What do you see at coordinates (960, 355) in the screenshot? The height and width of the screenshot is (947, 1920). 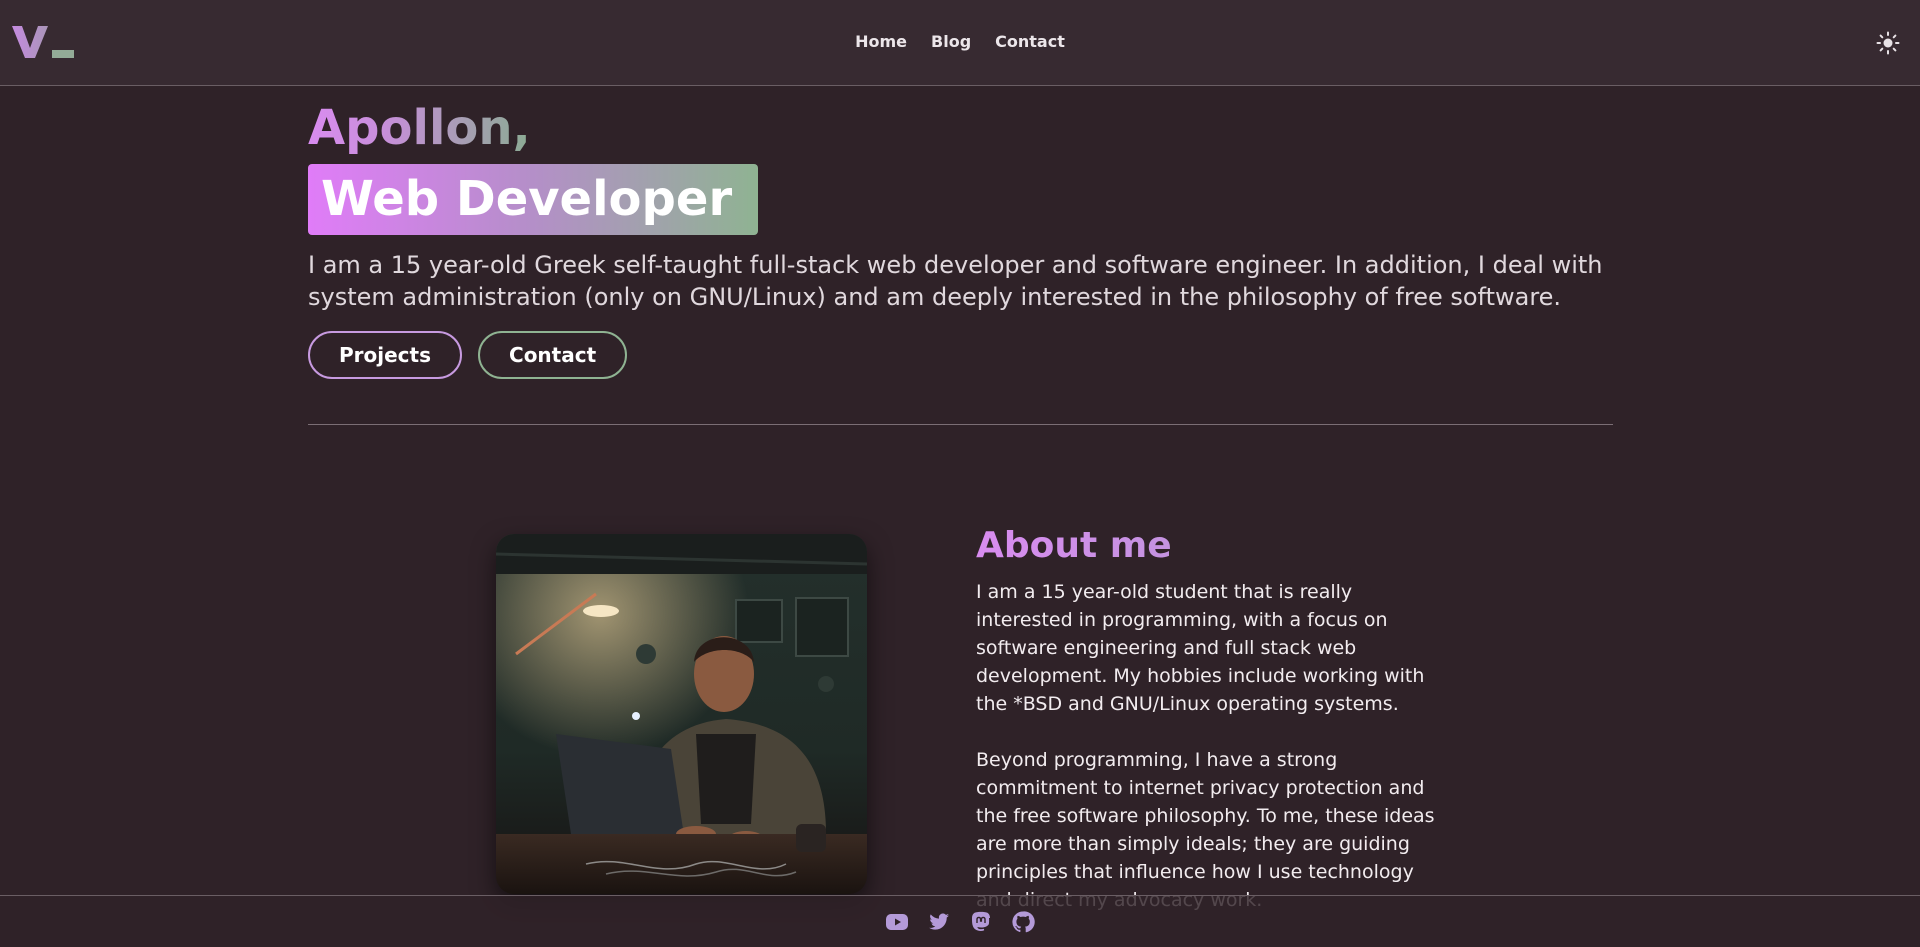 I see `hero-buttons: Projects Contact` at bounding box center [960, 355].